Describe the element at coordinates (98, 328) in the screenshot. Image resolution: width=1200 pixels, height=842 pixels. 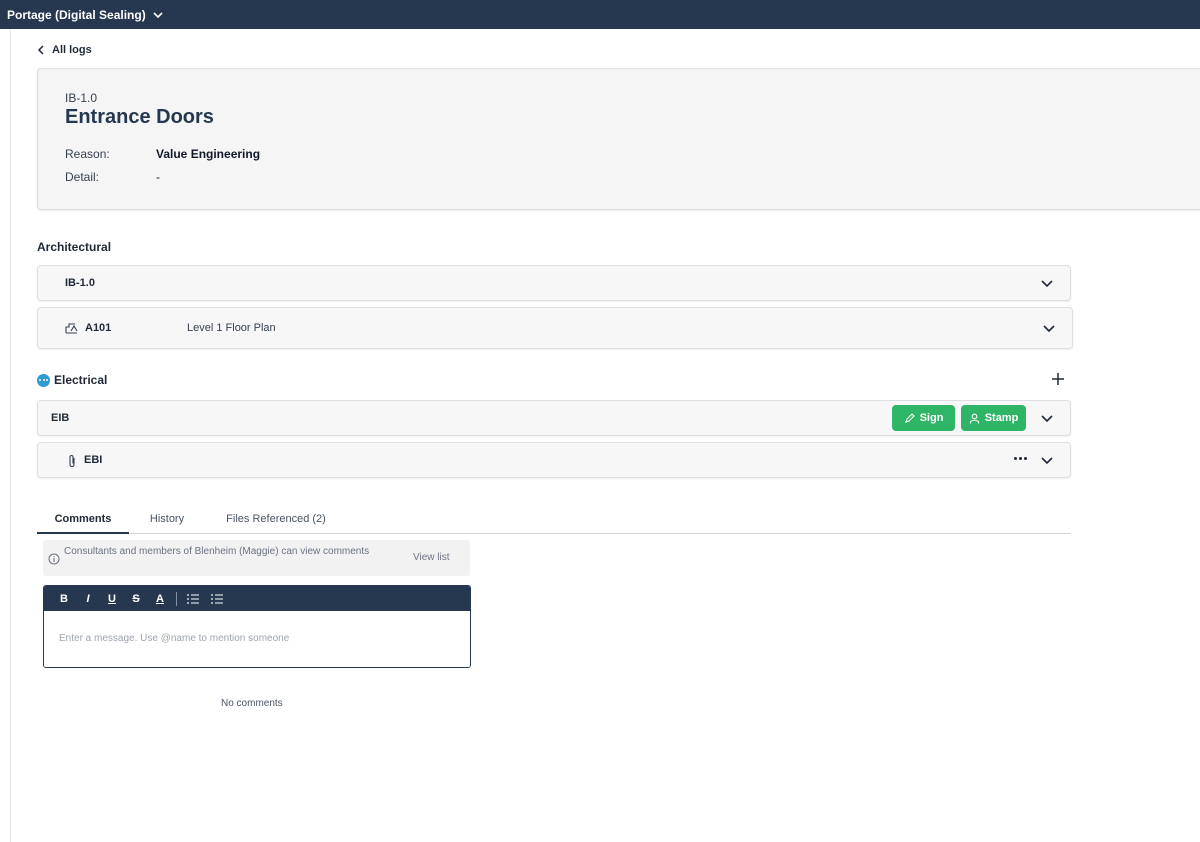
I see `row-label: A101` at that location.